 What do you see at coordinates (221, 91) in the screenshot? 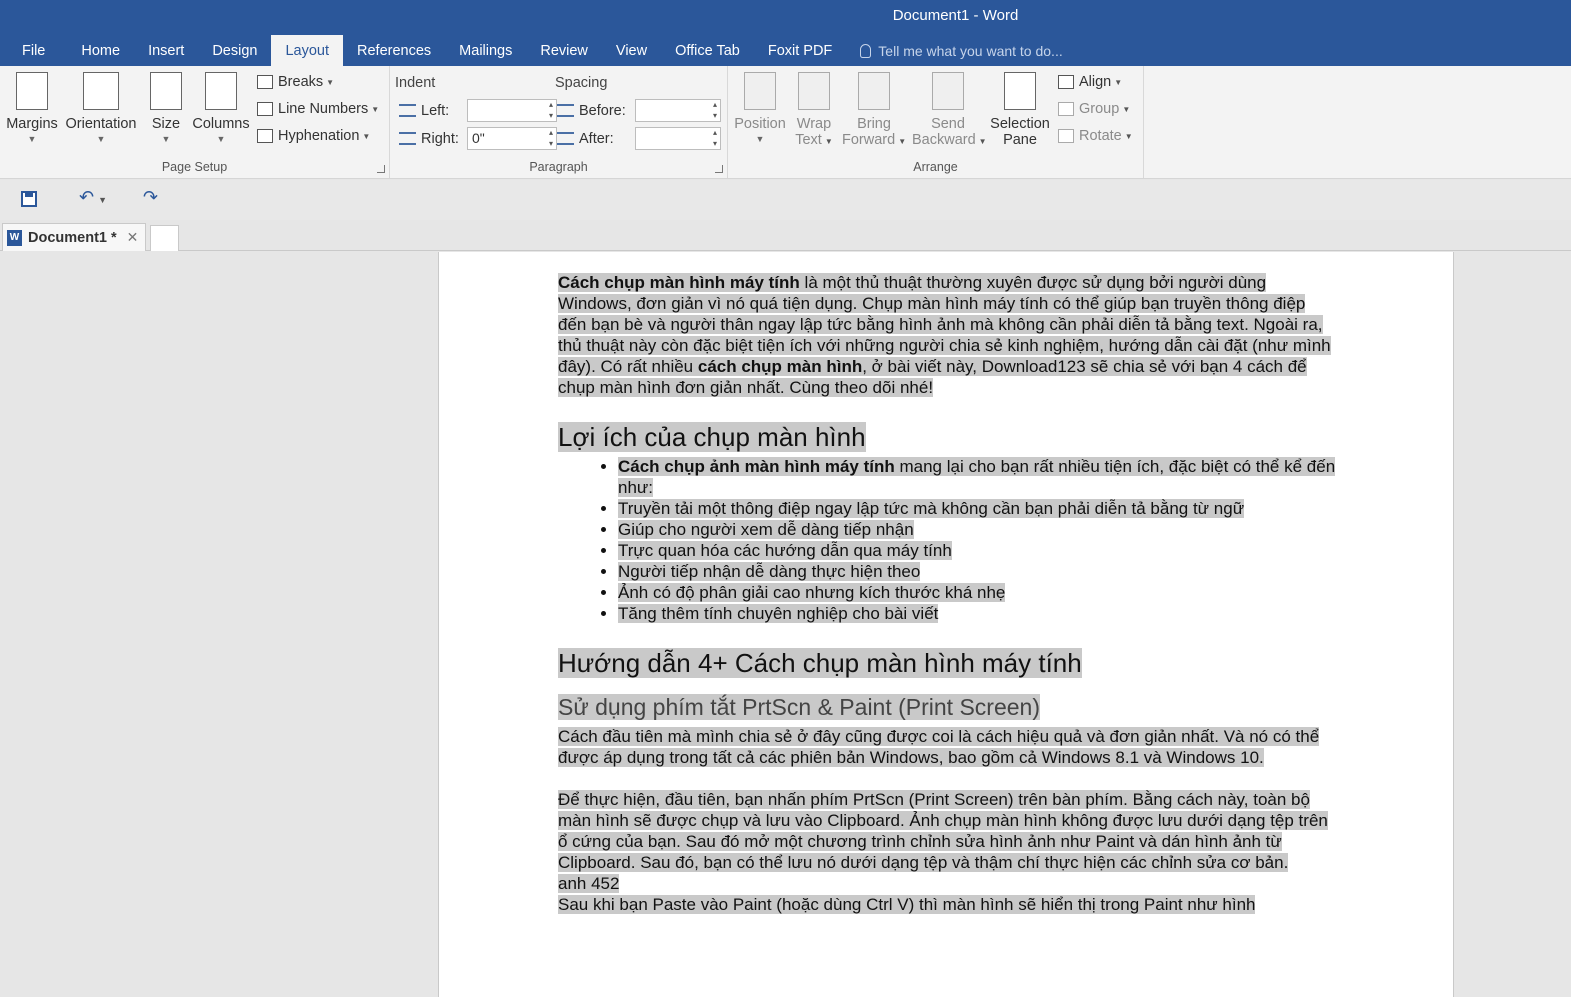
I see `columns-icon` at bounding box center [221, 91].